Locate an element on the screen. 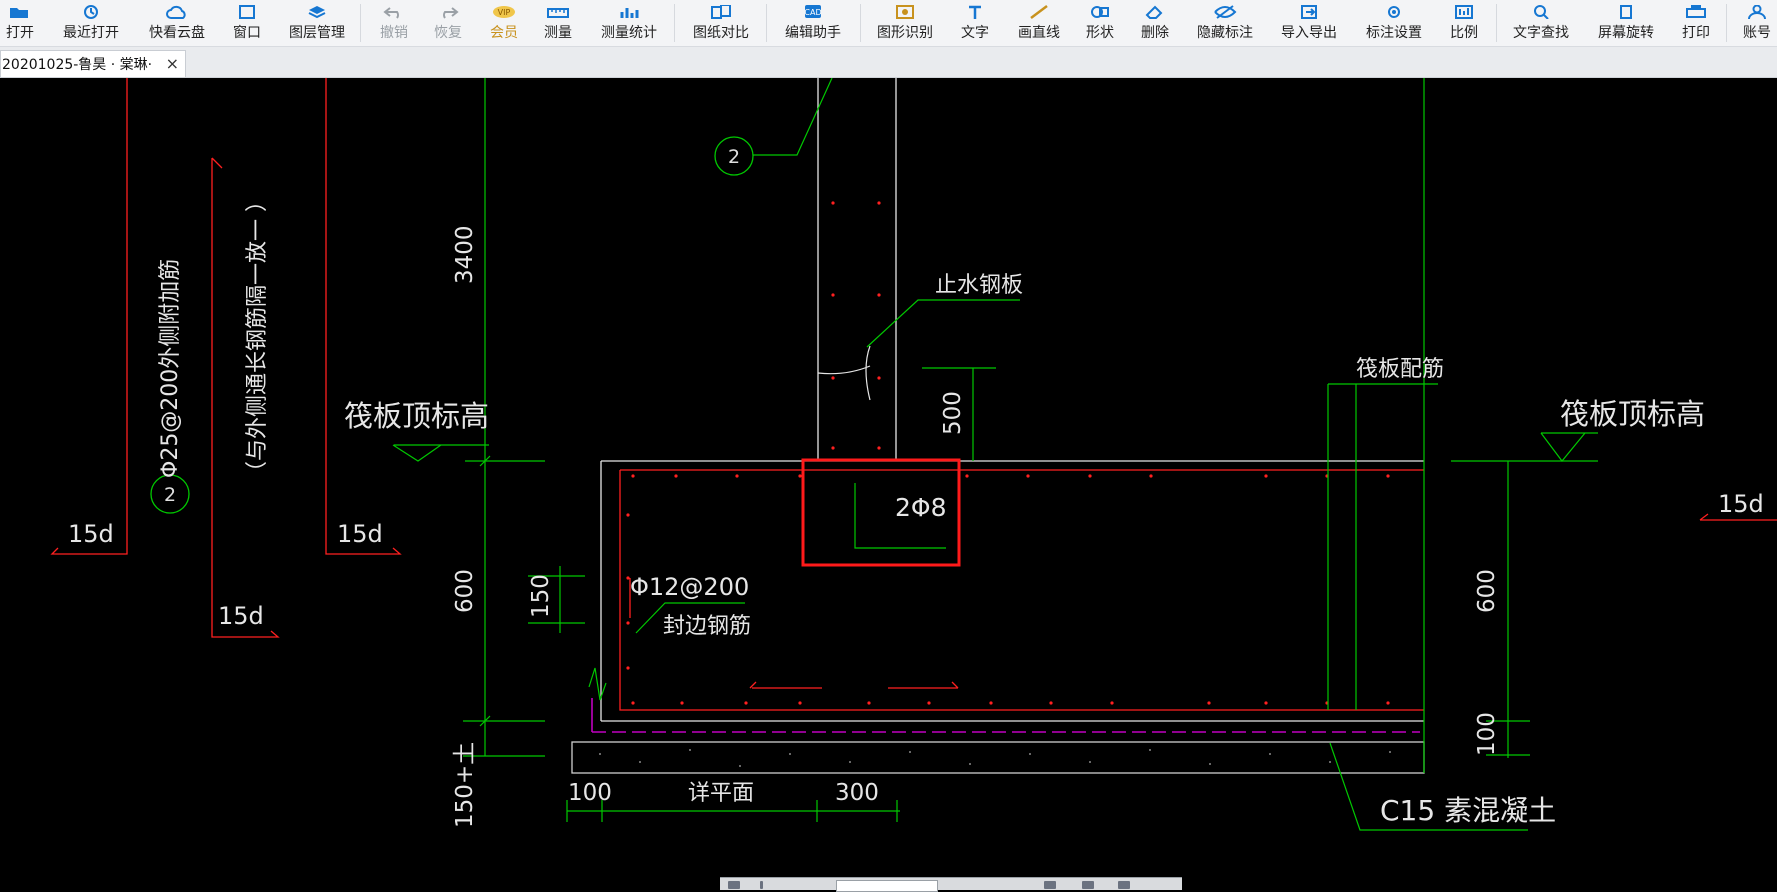 This screenshot has height=892, width=1777. marker-label-top: 2 is located at coordinates (734, 157).